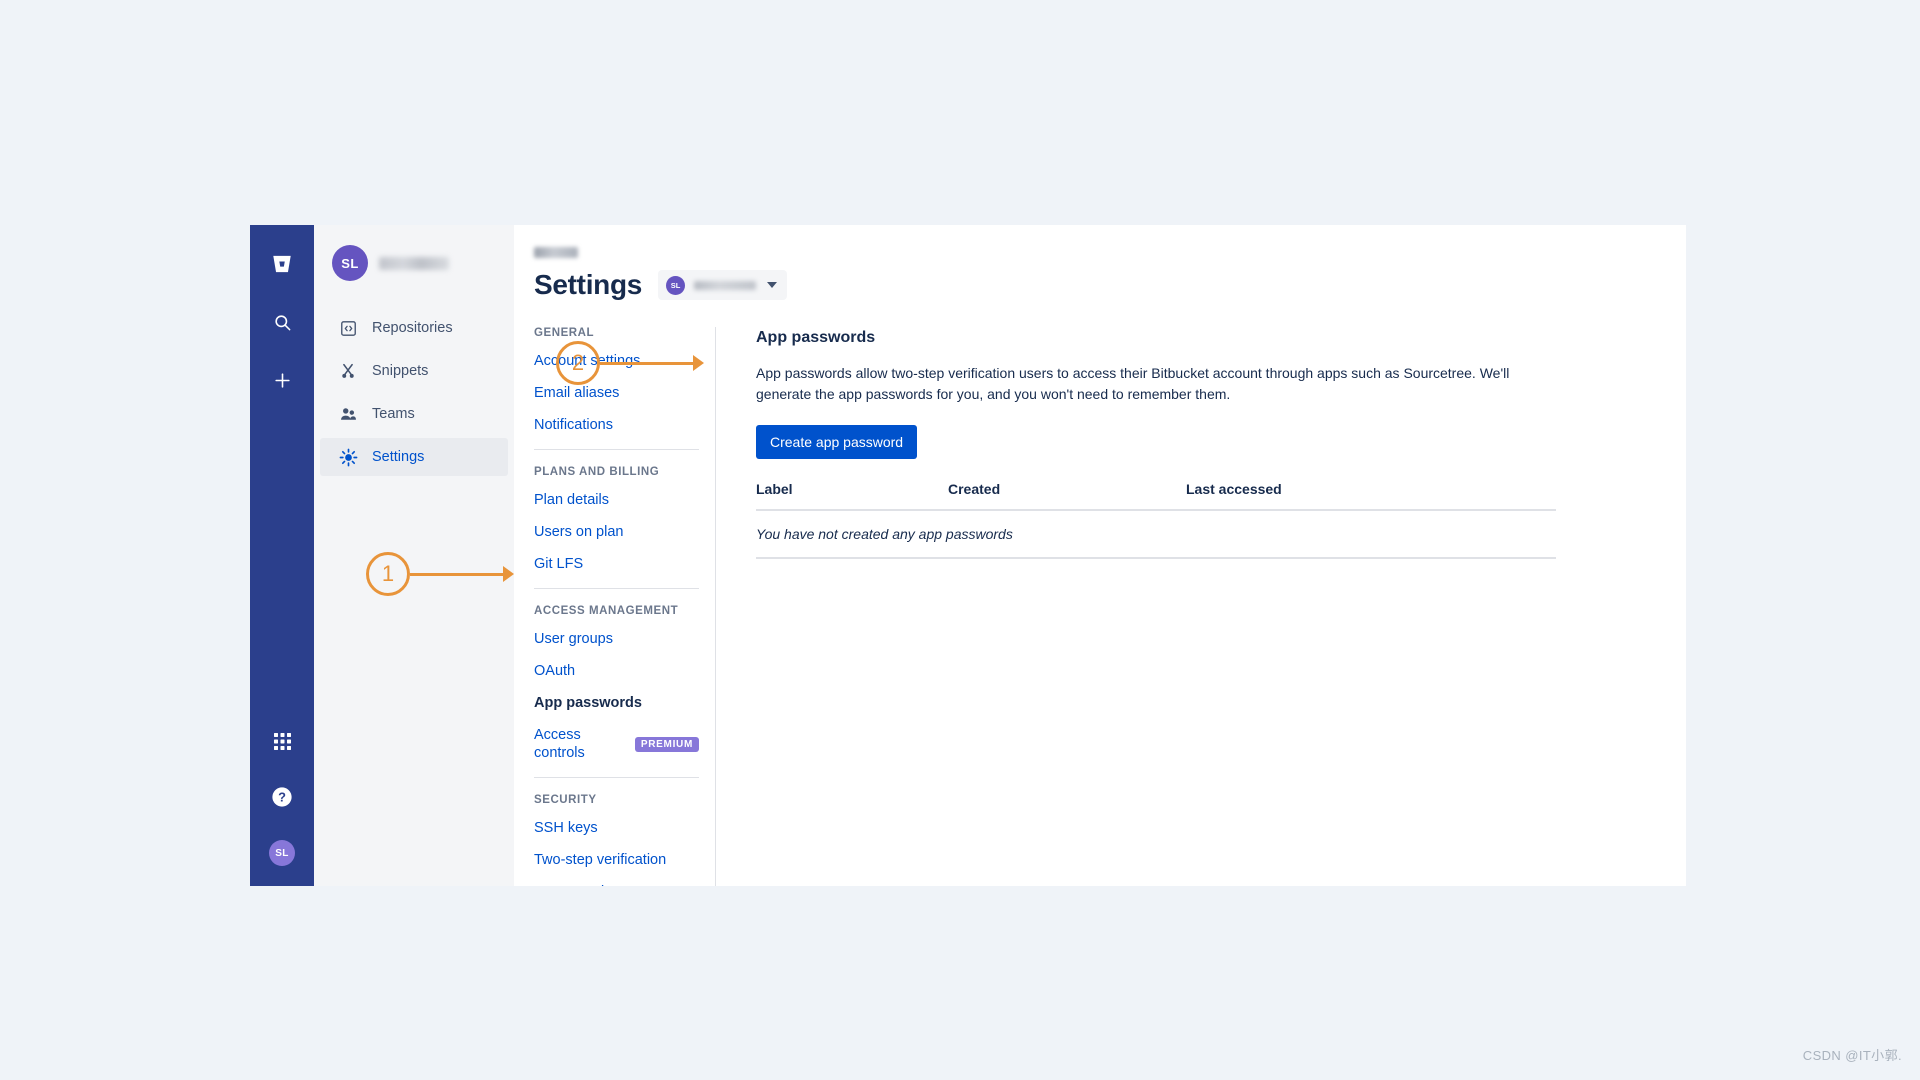 The image size is (1920, 1080). What do you see at coordinates (725, 285) in the screenshot?
I see `account-switcher-name-redacted` at bounding box center [725, 285].